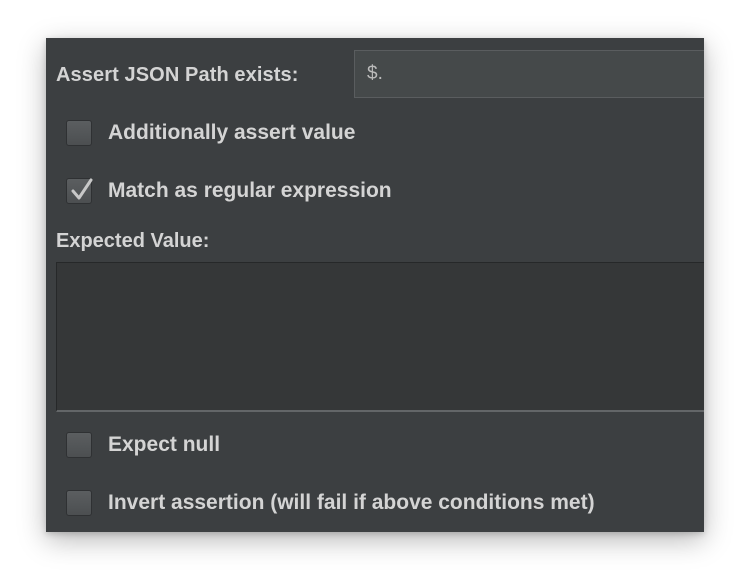 The image size is (750, 586). What do you see at coordinates (177, 75) in the screenshot?
I see `json-path-label: Assert JSON Path exists:` at bounding box center [177, 75].